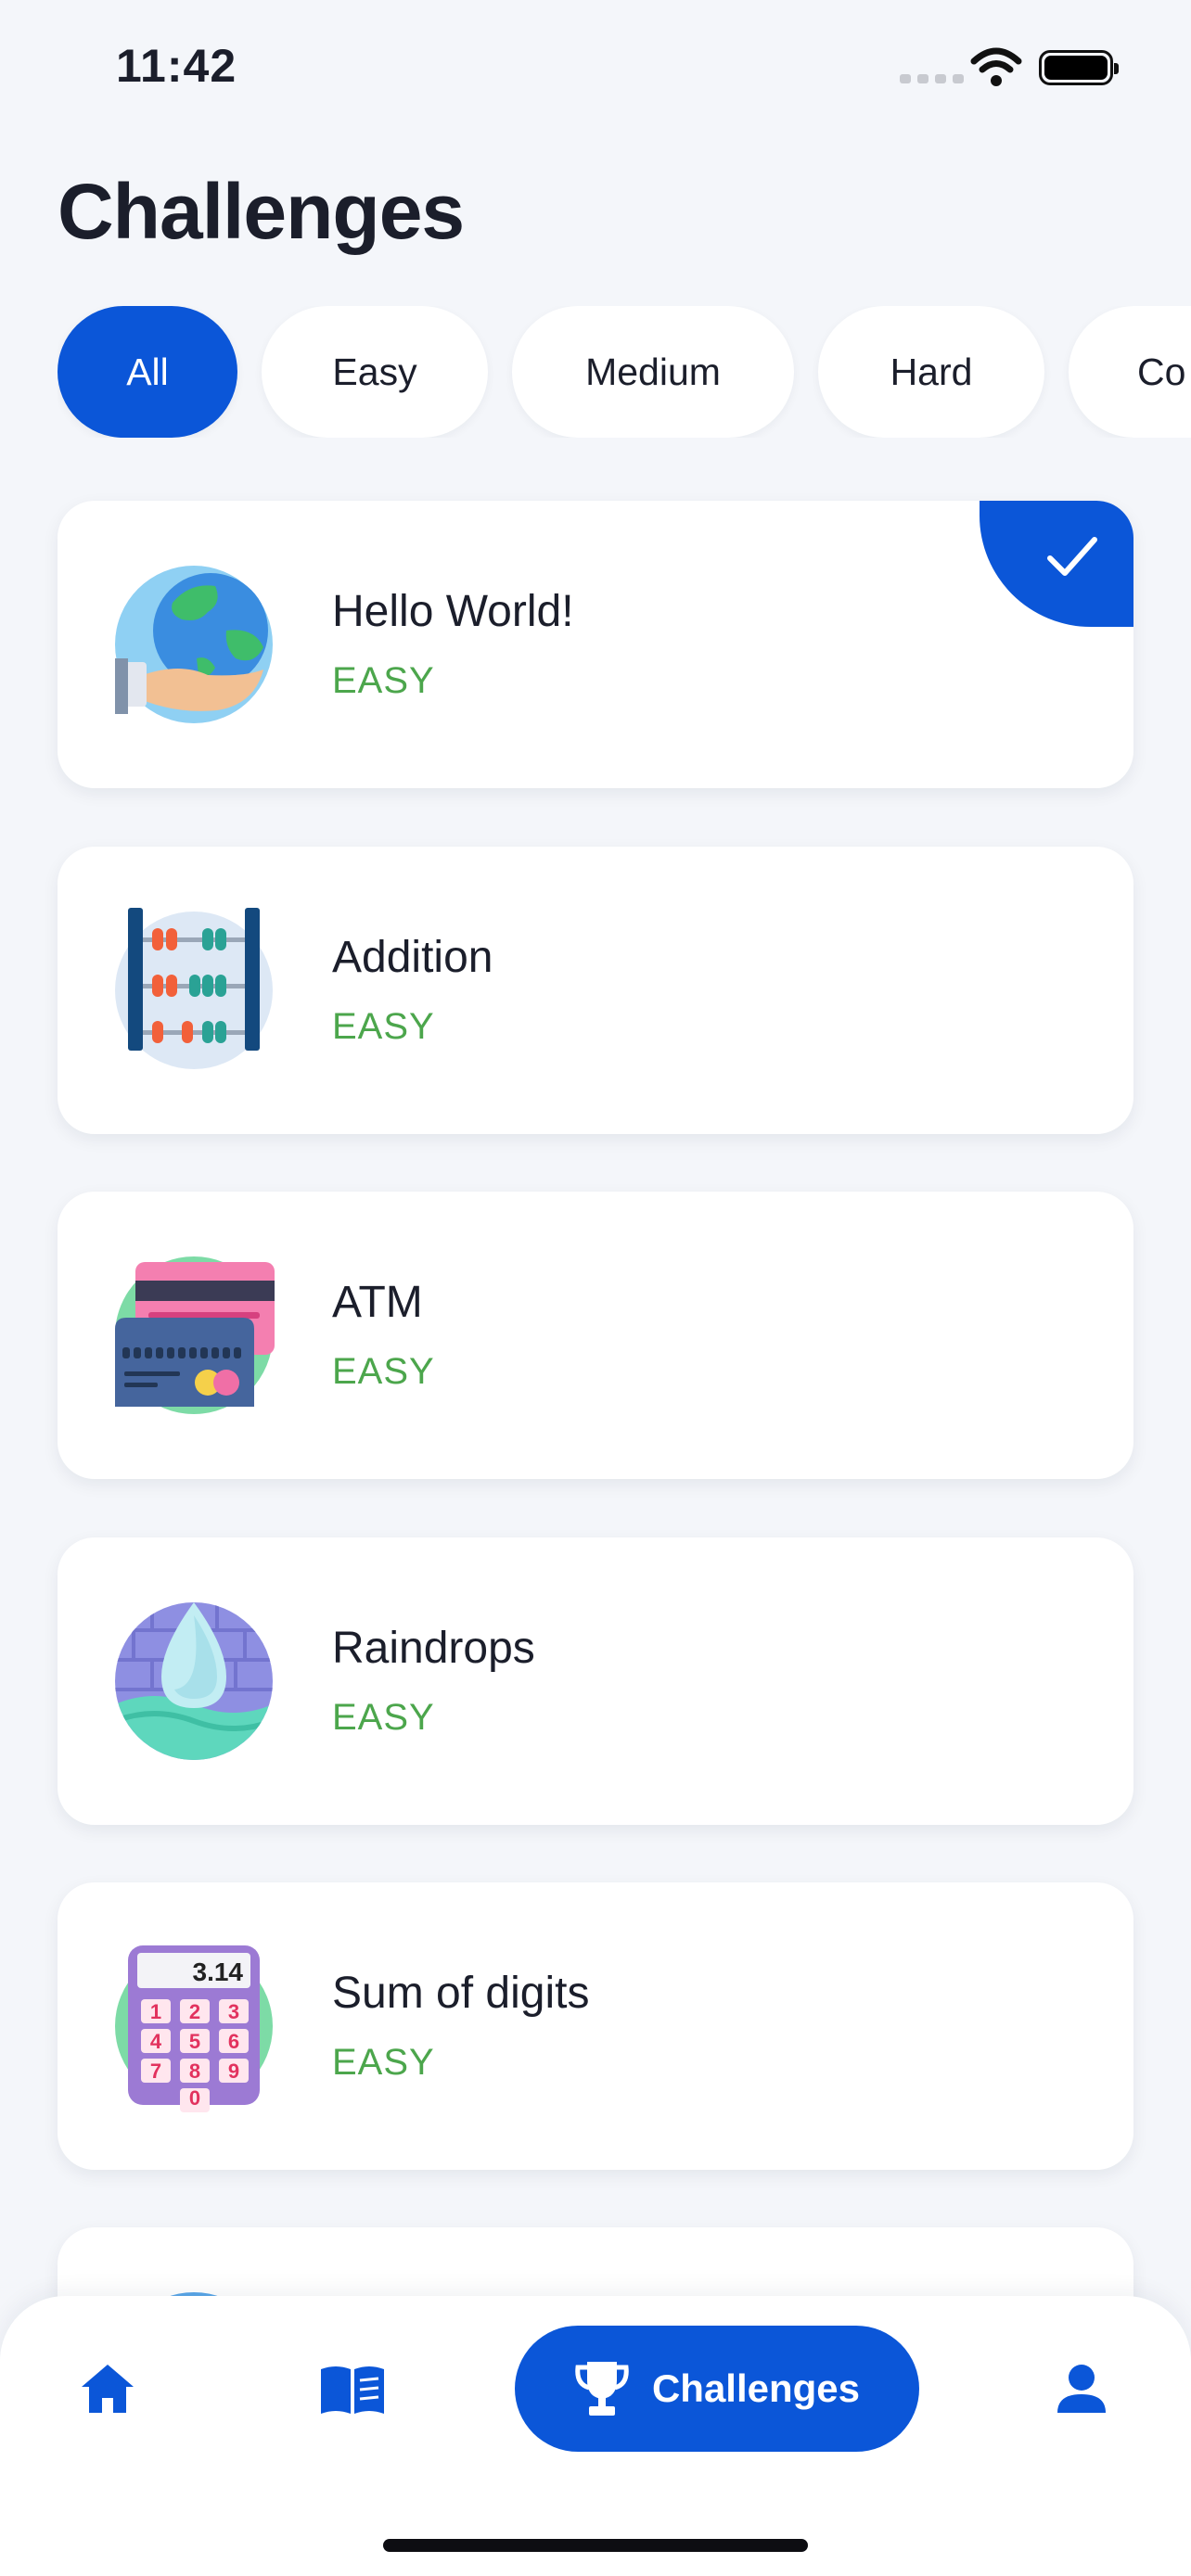 The image size is (1191, 2576). What do you see at coordinates (377, 1303) in the screenshot?
I see `challenge-title: ATM` at bounding box center [377, 1303].